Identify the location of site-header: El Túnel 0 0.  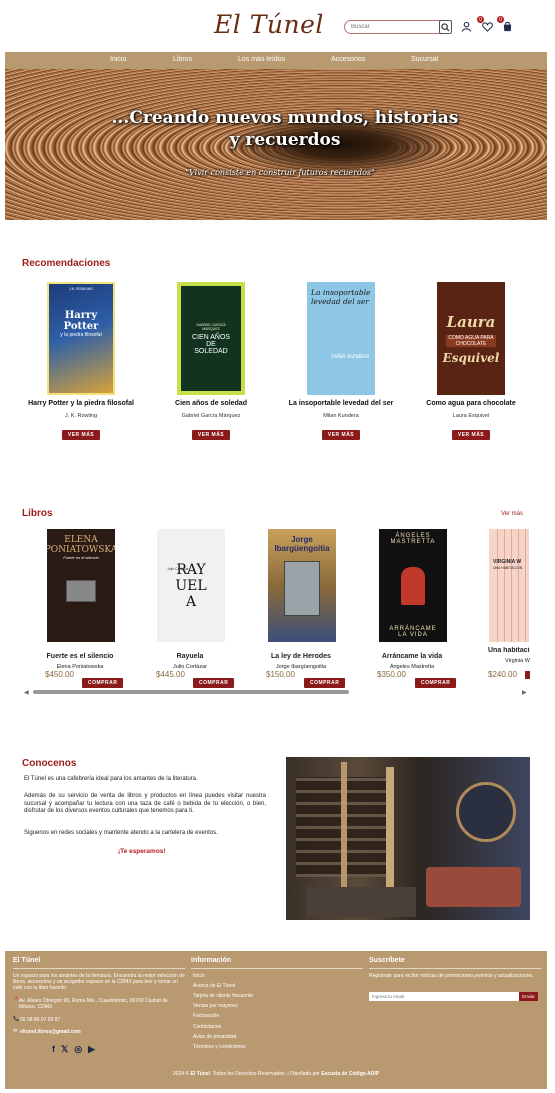
(277, 26).